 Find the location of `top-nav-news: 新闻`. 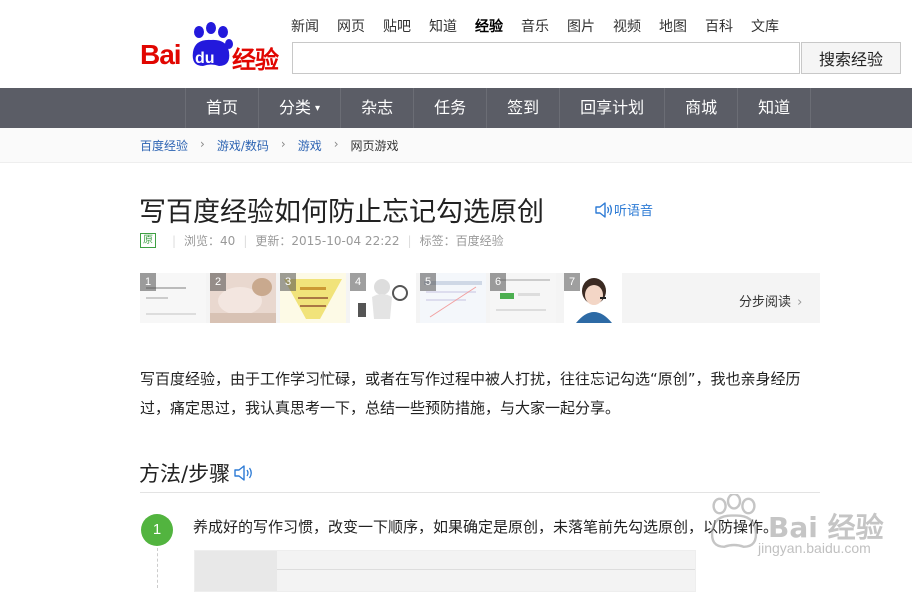

top-nav-news: 新闻 is located at coordinates (305, 26).